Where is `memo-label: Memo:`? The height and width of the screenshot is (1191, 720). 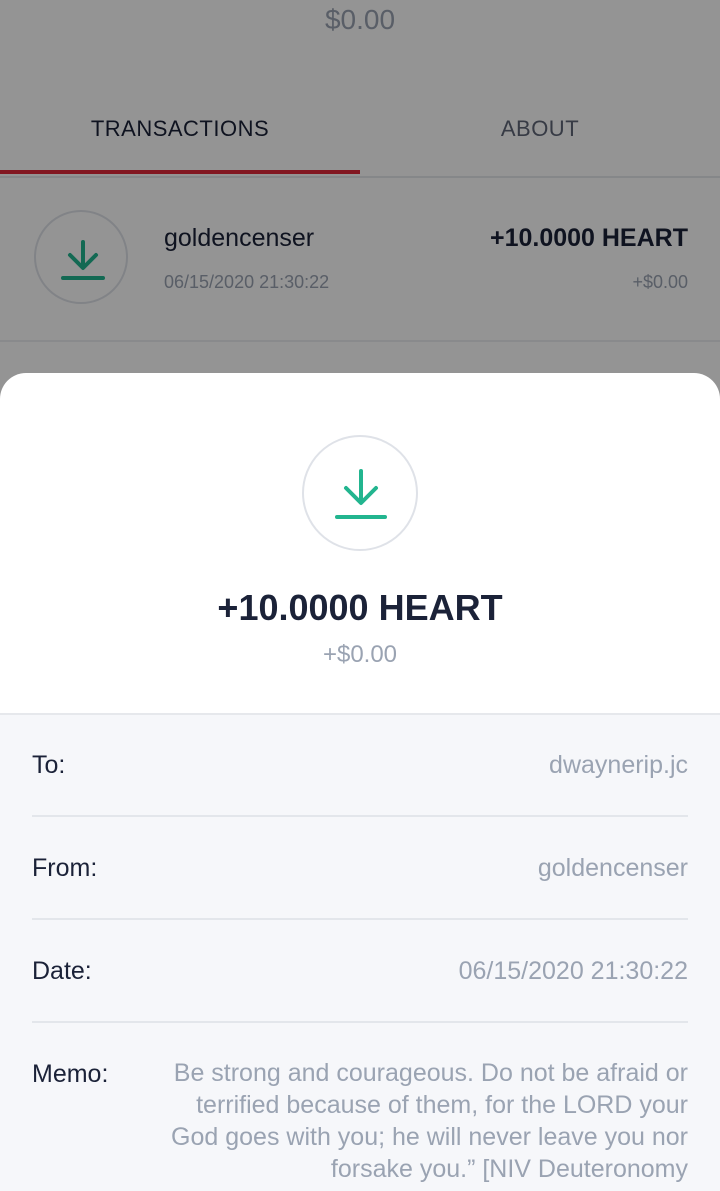 memo-label: Memo: is located at coordinates (70, 1074).